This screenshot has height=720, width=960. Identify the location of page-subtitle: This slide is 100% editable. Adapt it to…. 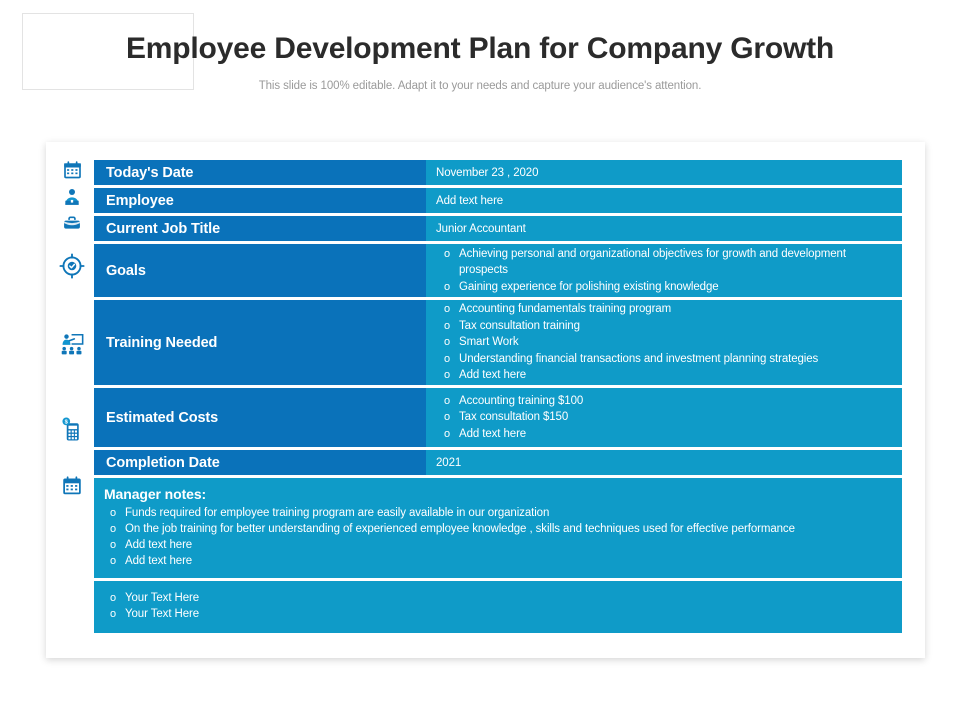
(480, 86).